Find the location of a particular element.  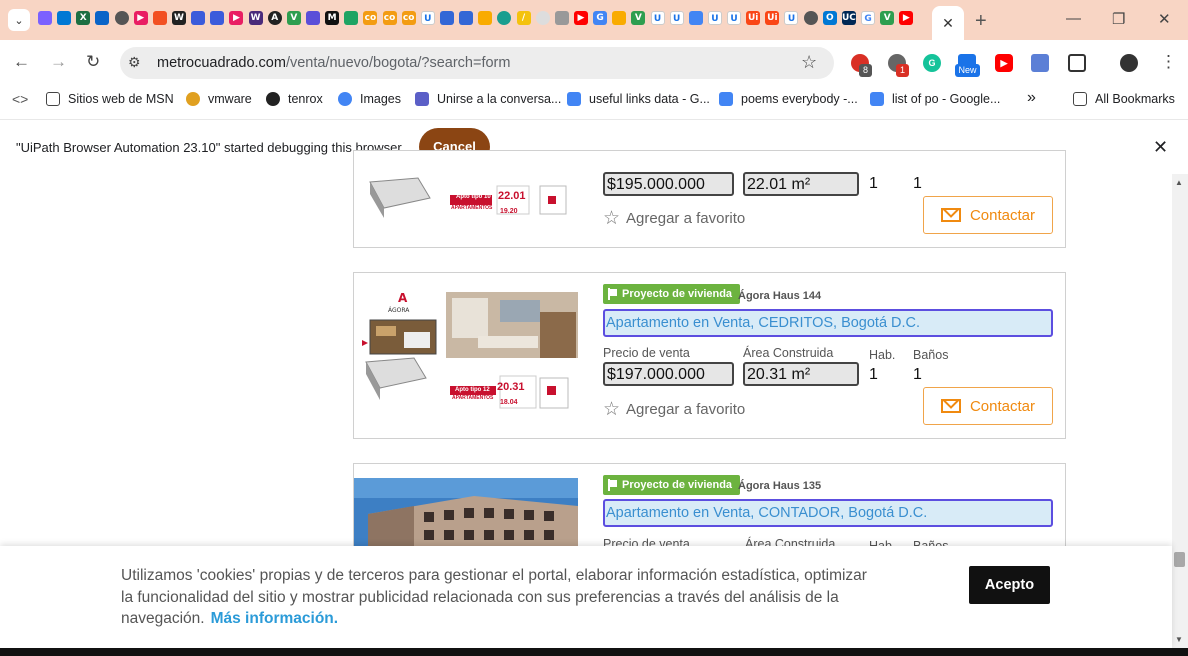

bookmark-images: Images is located at coordinates (369, 99).